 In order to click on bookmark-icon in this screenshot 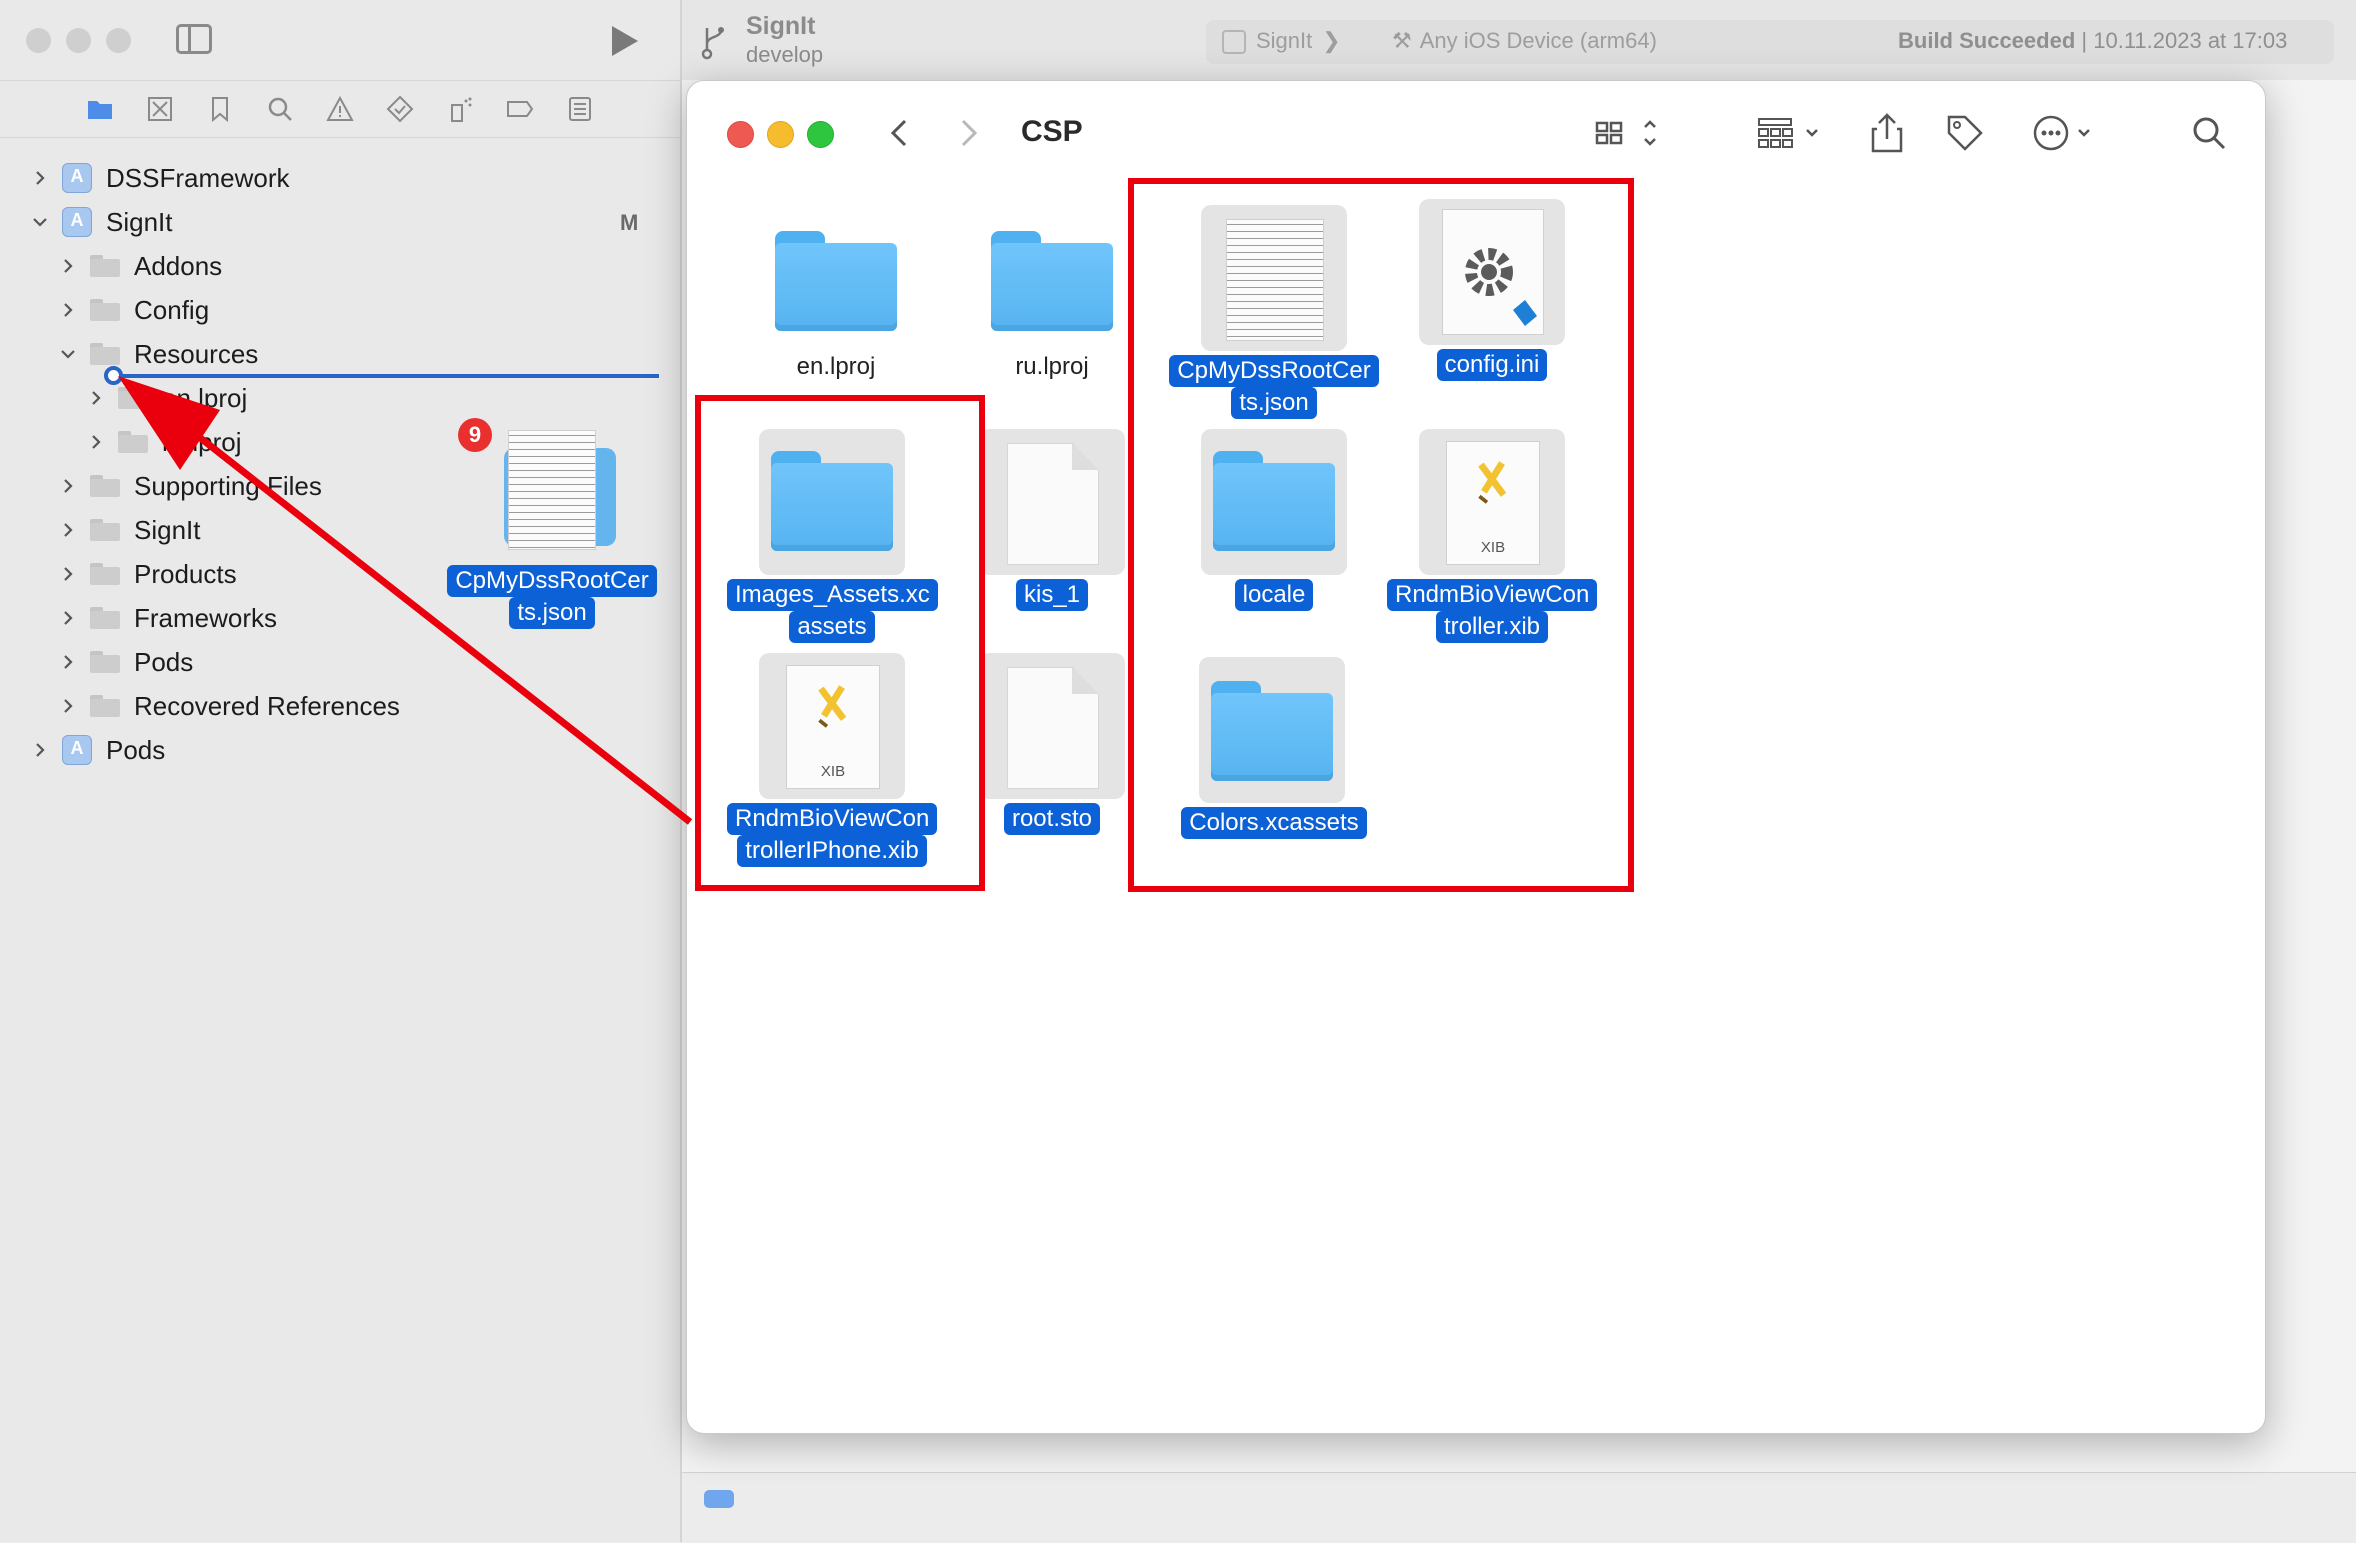, I will do `click(220, 109)`.